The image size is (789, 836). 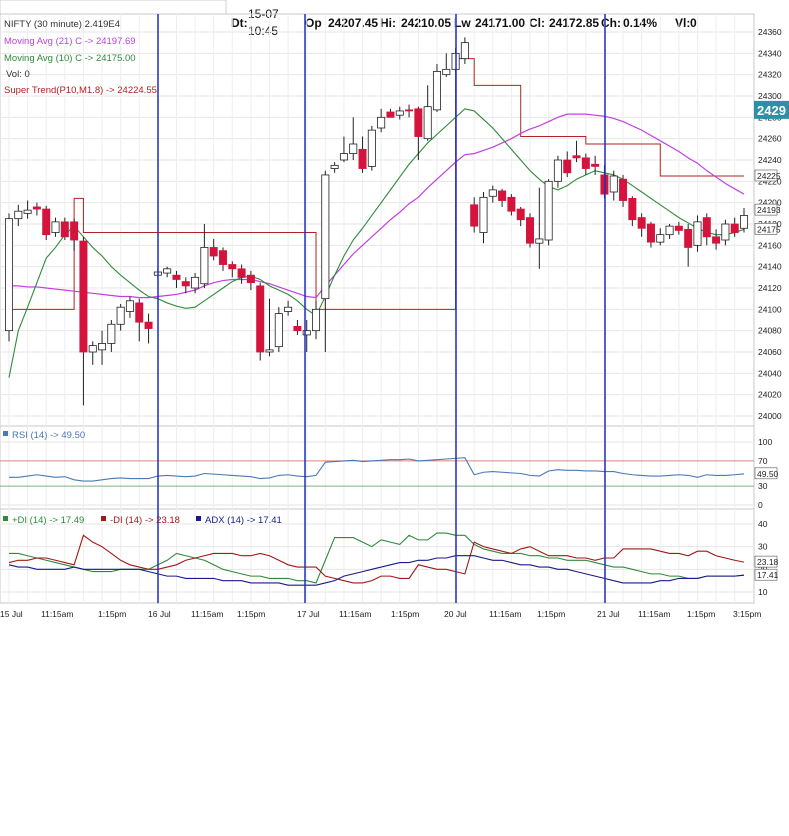 I want to click on header-open-value: 24207.45, so click(x=353, y=23).